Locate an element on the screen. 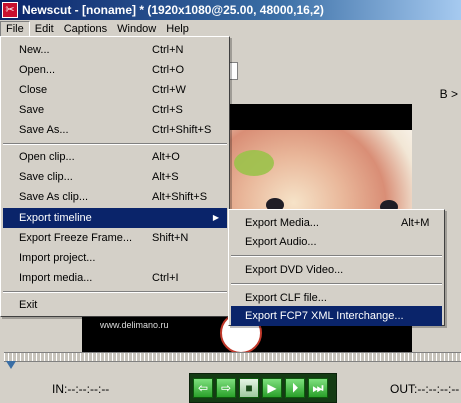 The width and height of the screenshot is (461, 403). arrow-right-icon: ⇨ is located at coordinates (226, 388).